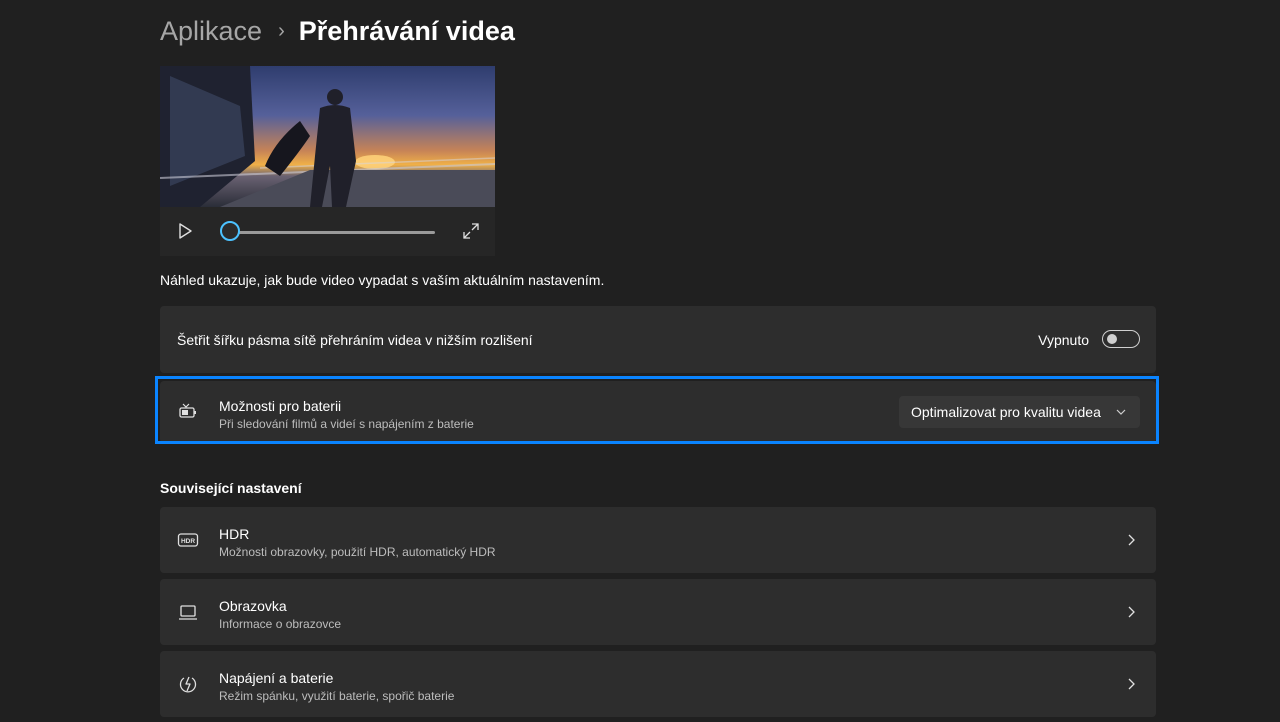 Image resolution: width=1280 pixels, height=722 pixels. What do you see at coordinates (253, 606) in the screenshot?
I see `related-item-title: Obrazovka` at bounding box center [253, 606].